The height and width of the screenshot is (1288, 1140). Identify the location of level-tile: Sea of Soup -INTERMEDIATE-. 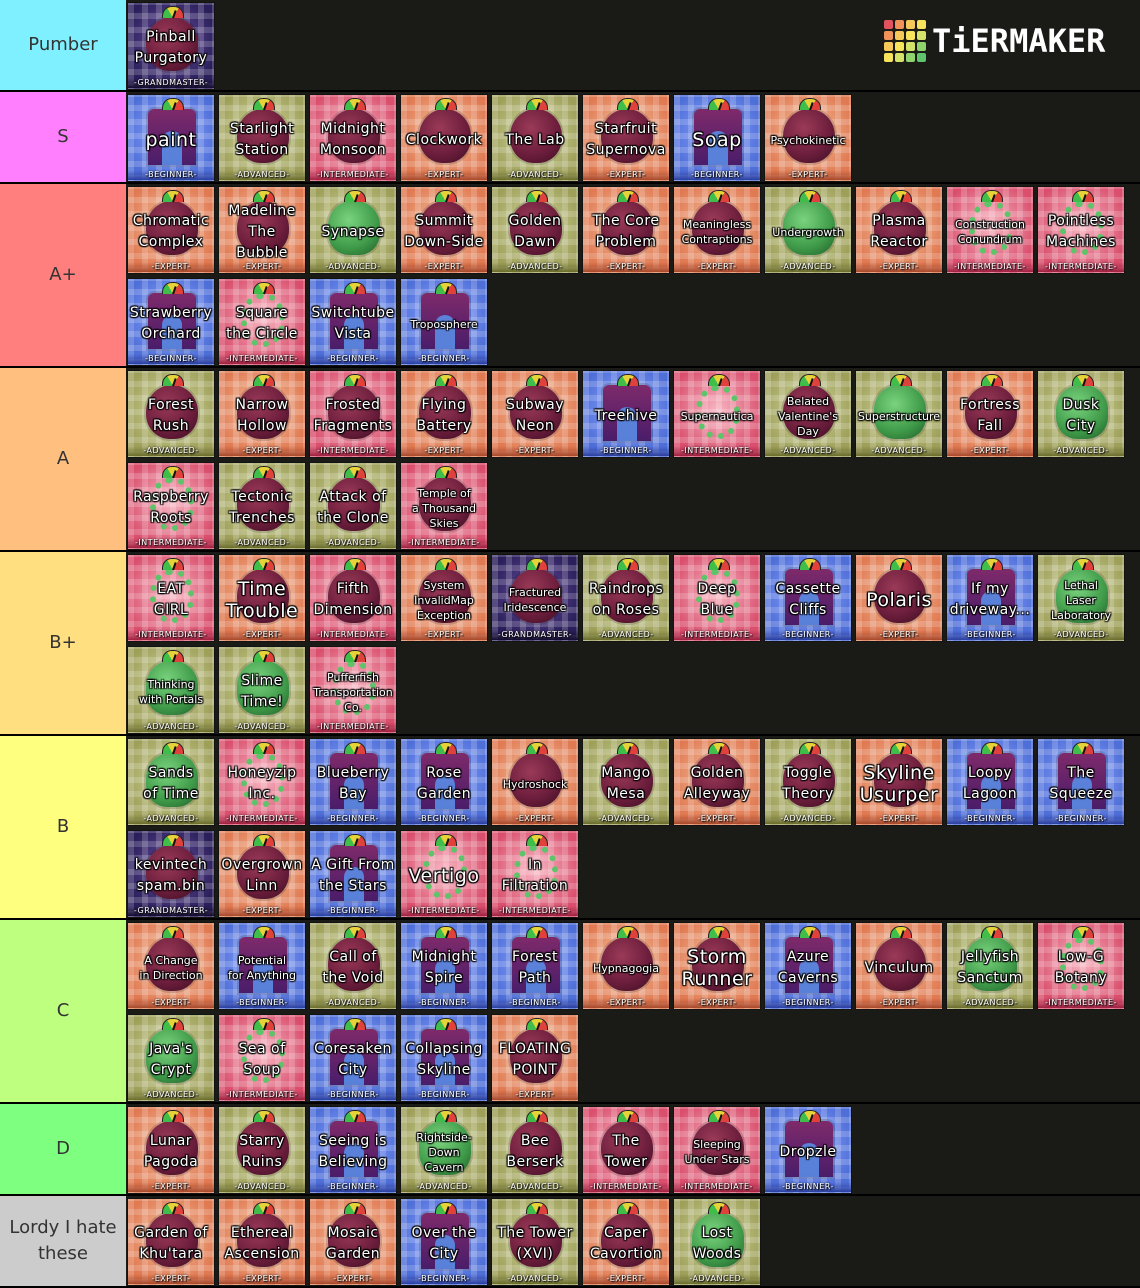
(262, 1058).